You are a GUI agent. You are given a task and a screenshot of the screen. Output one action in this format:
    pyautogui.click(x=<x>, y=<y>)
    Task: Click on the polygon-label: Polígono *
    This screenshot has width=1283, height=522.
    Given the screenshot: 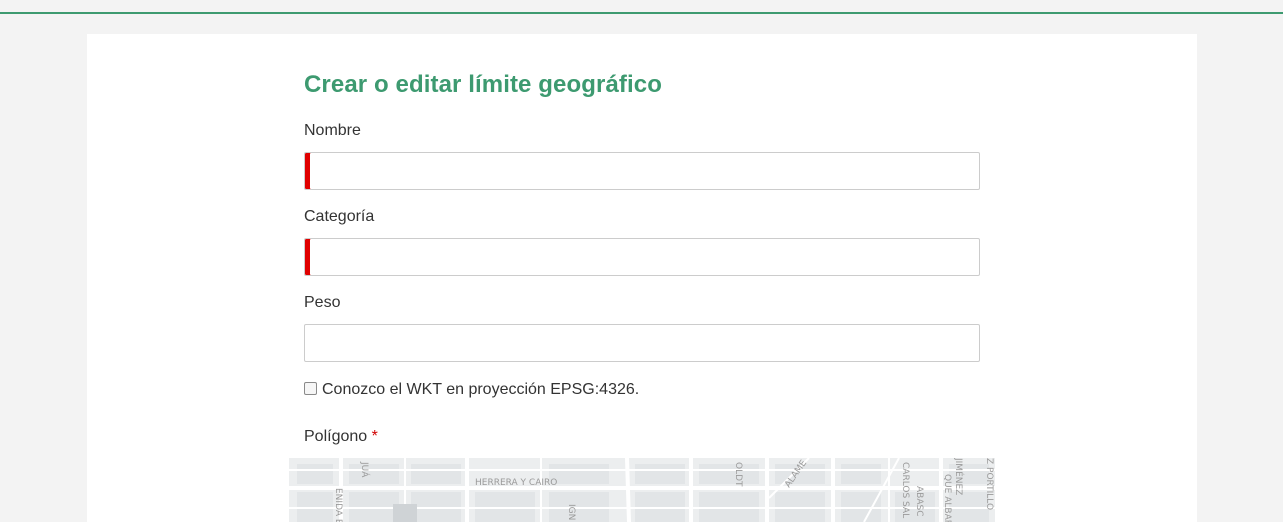 What is the action you would take?
    pyautogui.click(x=341, y=437)
    